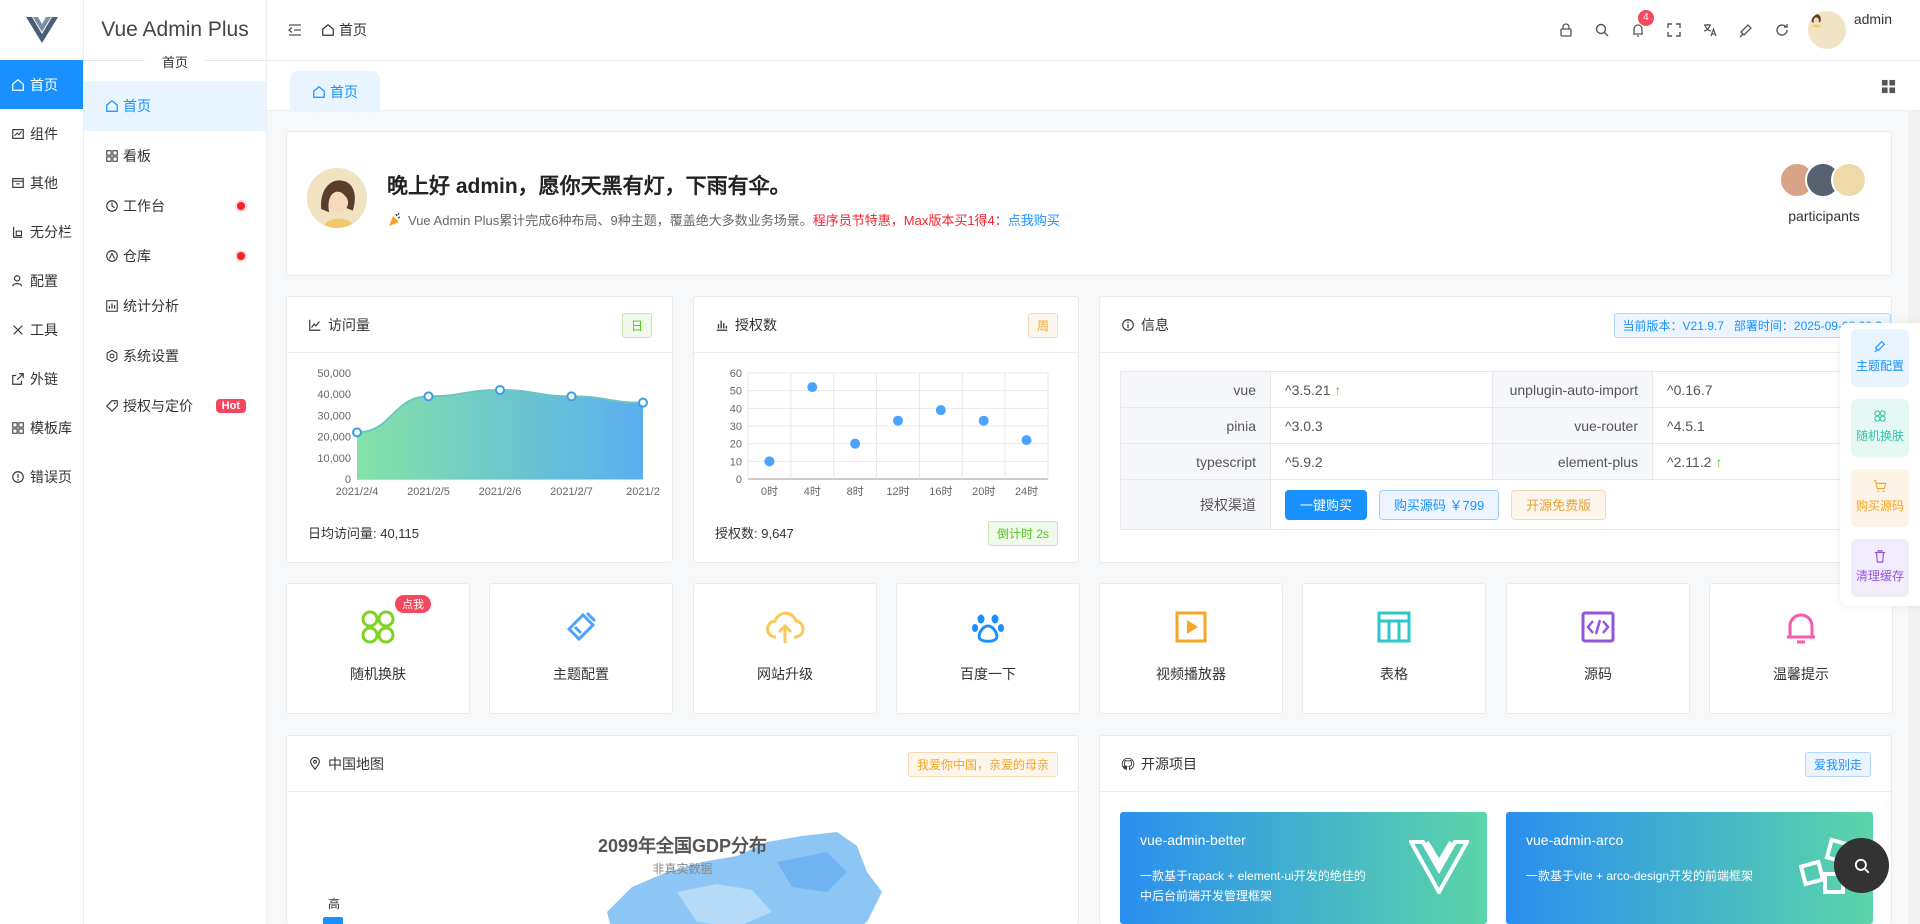 The height and width of the screenshot is (924, 1920). I want to click on countdown-tag: 倒计时 2s, so click(1022, 533).